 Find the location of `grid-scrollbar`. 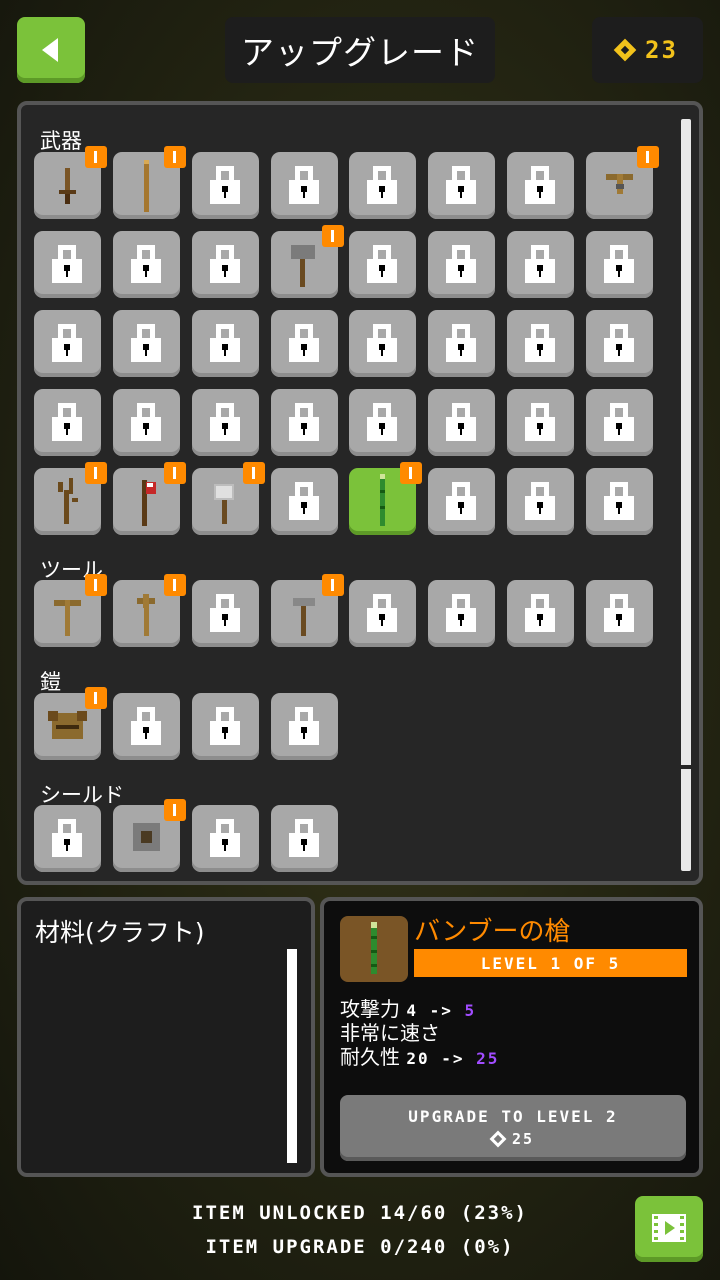

grid-scrollbar is located at coordinates (686, 495).